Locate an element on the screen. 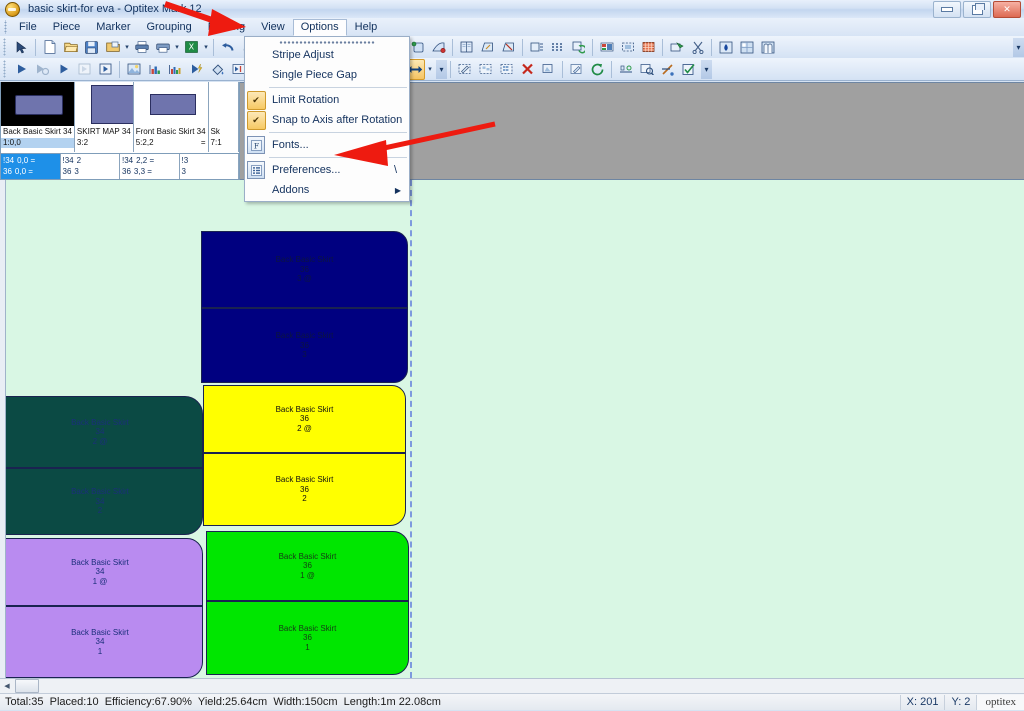 The height and width of the screenshot is (711, 1024). paint-bucket-icon is located at coordinates (217, 69).